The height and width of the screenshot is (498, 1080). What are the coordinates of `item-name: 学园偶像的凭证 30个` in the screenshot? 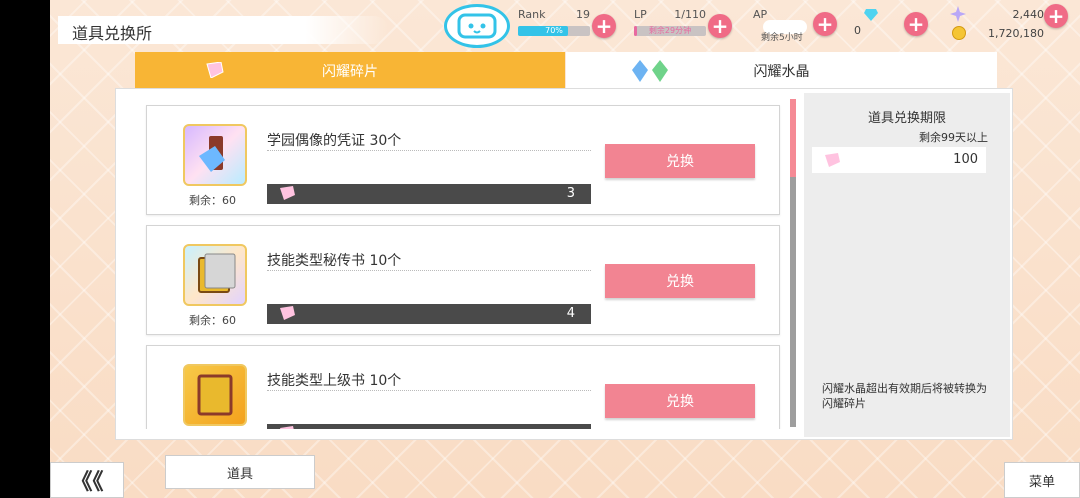 It's located at (334, 141).